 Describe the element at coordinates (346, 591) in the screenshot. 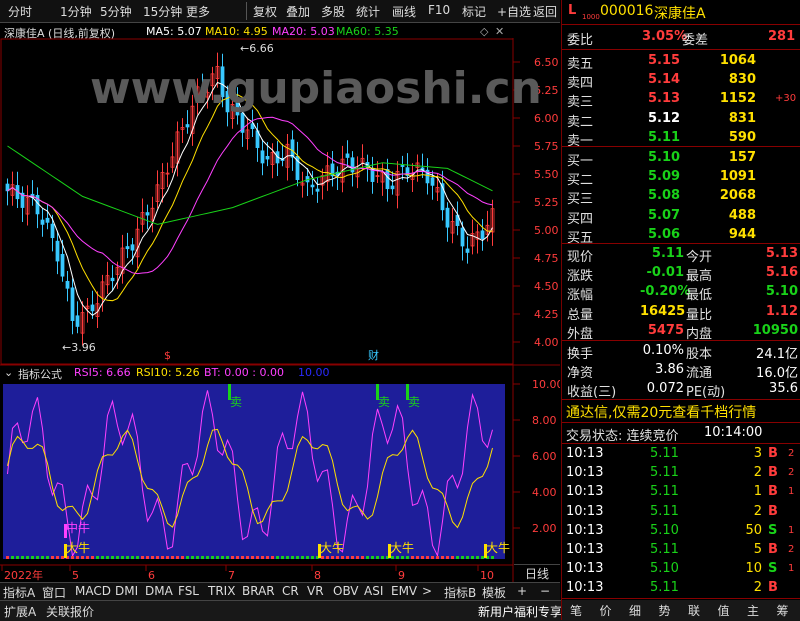

I see `tab-obv: OBV` at that location.